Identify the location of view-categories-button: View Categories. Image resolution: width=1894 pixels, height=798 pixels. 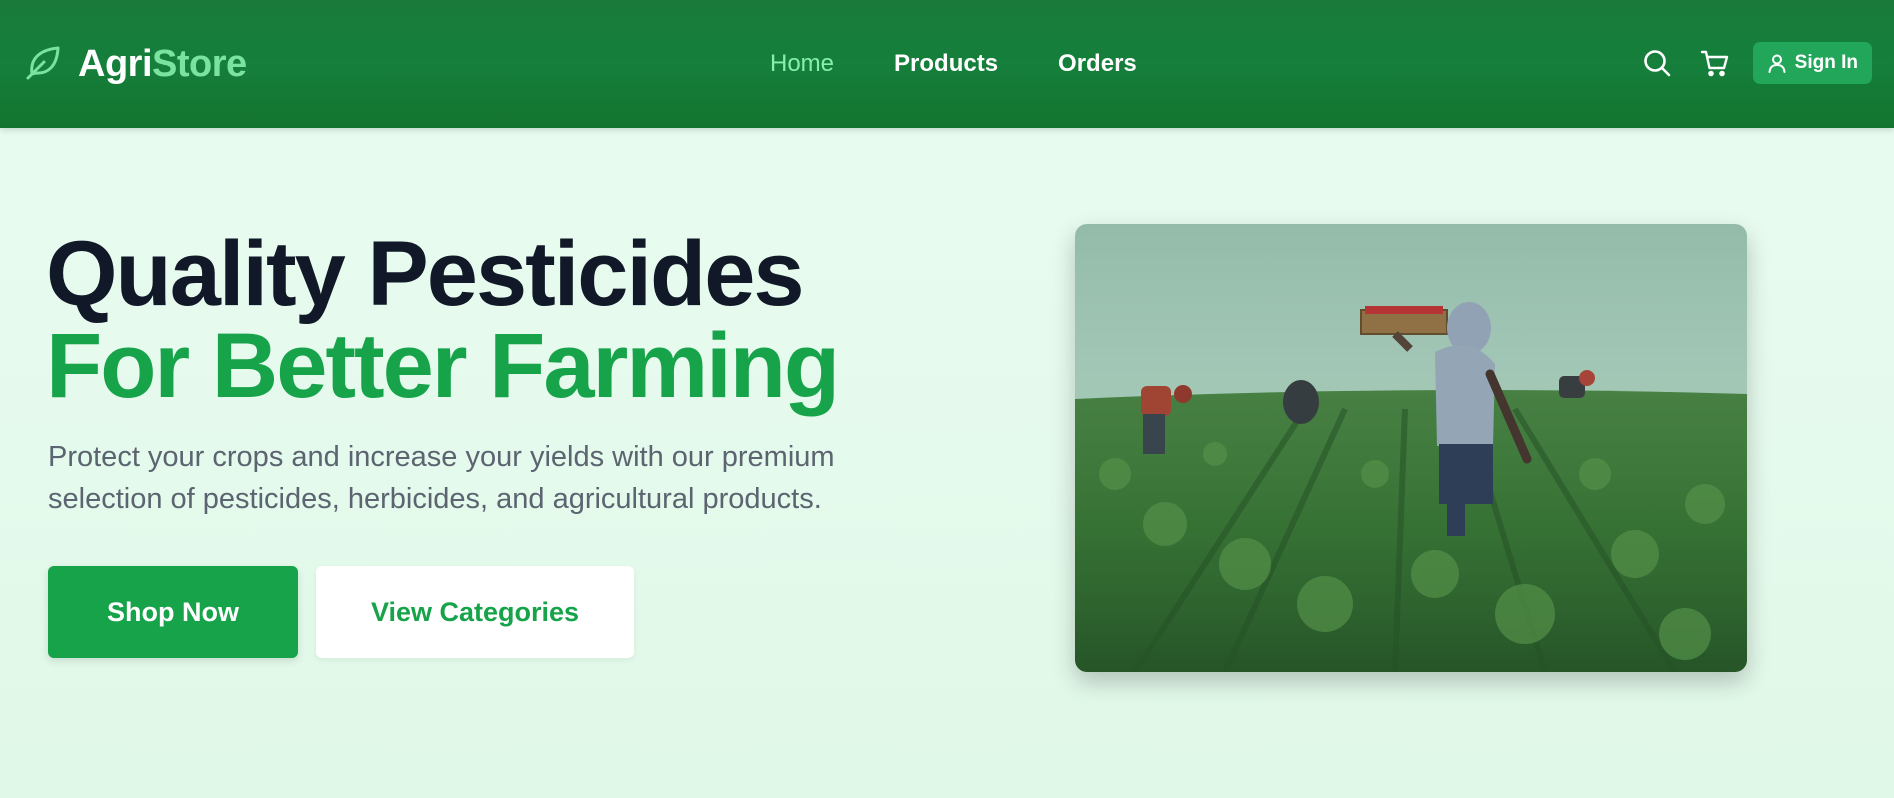
(475, 612).